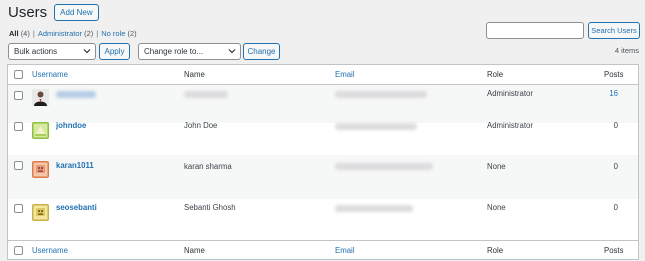 The width and height of the screenshot is (645, 261). What do you see at coordinates (71, 126) in the screenshot?
I see `username-link: johndoe` at bounding box center [71, 126].